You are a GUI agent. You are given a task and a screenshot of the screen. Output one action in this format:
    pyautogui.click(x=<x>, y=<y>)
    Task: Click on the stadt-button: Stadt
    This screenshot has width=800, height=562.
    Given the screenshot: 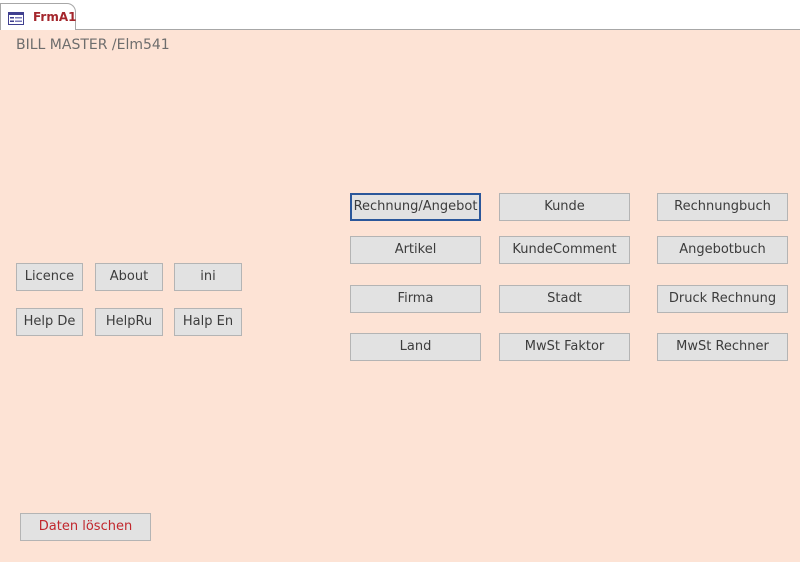 What is the action you would take?
    pyautogui.click(x=564, y=299)
    